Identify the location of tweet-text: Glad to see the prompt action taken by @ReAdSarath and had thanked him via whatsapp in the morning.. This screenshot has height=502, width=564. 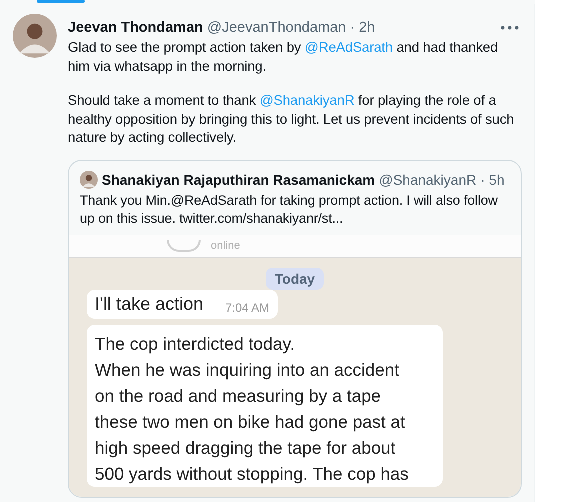
(284, 57).